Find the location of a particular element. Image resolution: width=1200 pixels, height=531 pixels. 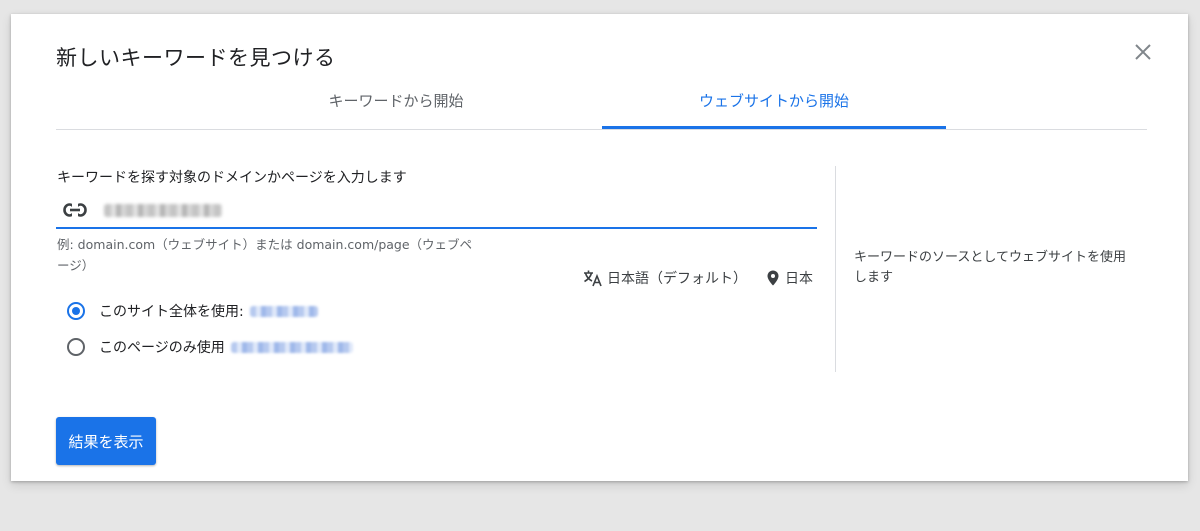

tab-label: ウェブサイトから開始 is located at coordinates (773, 101).